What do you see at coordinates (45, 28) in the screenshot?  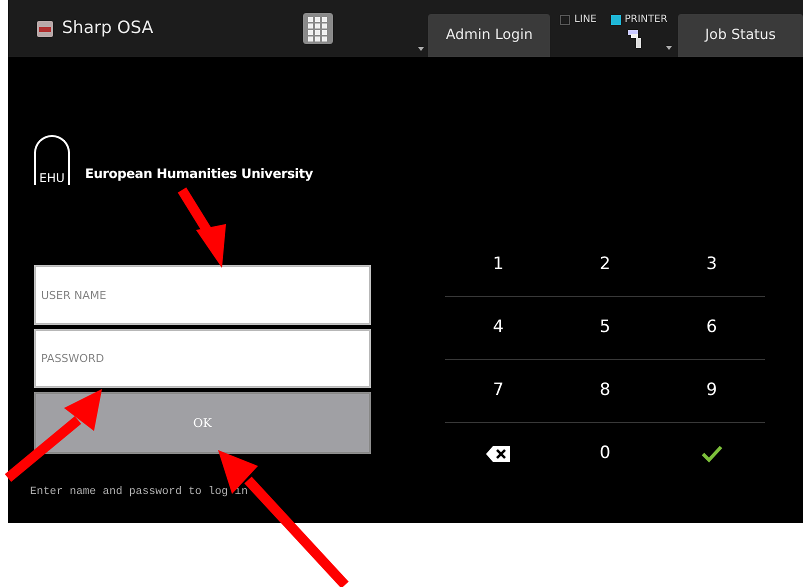 I see `app-icon` at bounding box center [45, 28].